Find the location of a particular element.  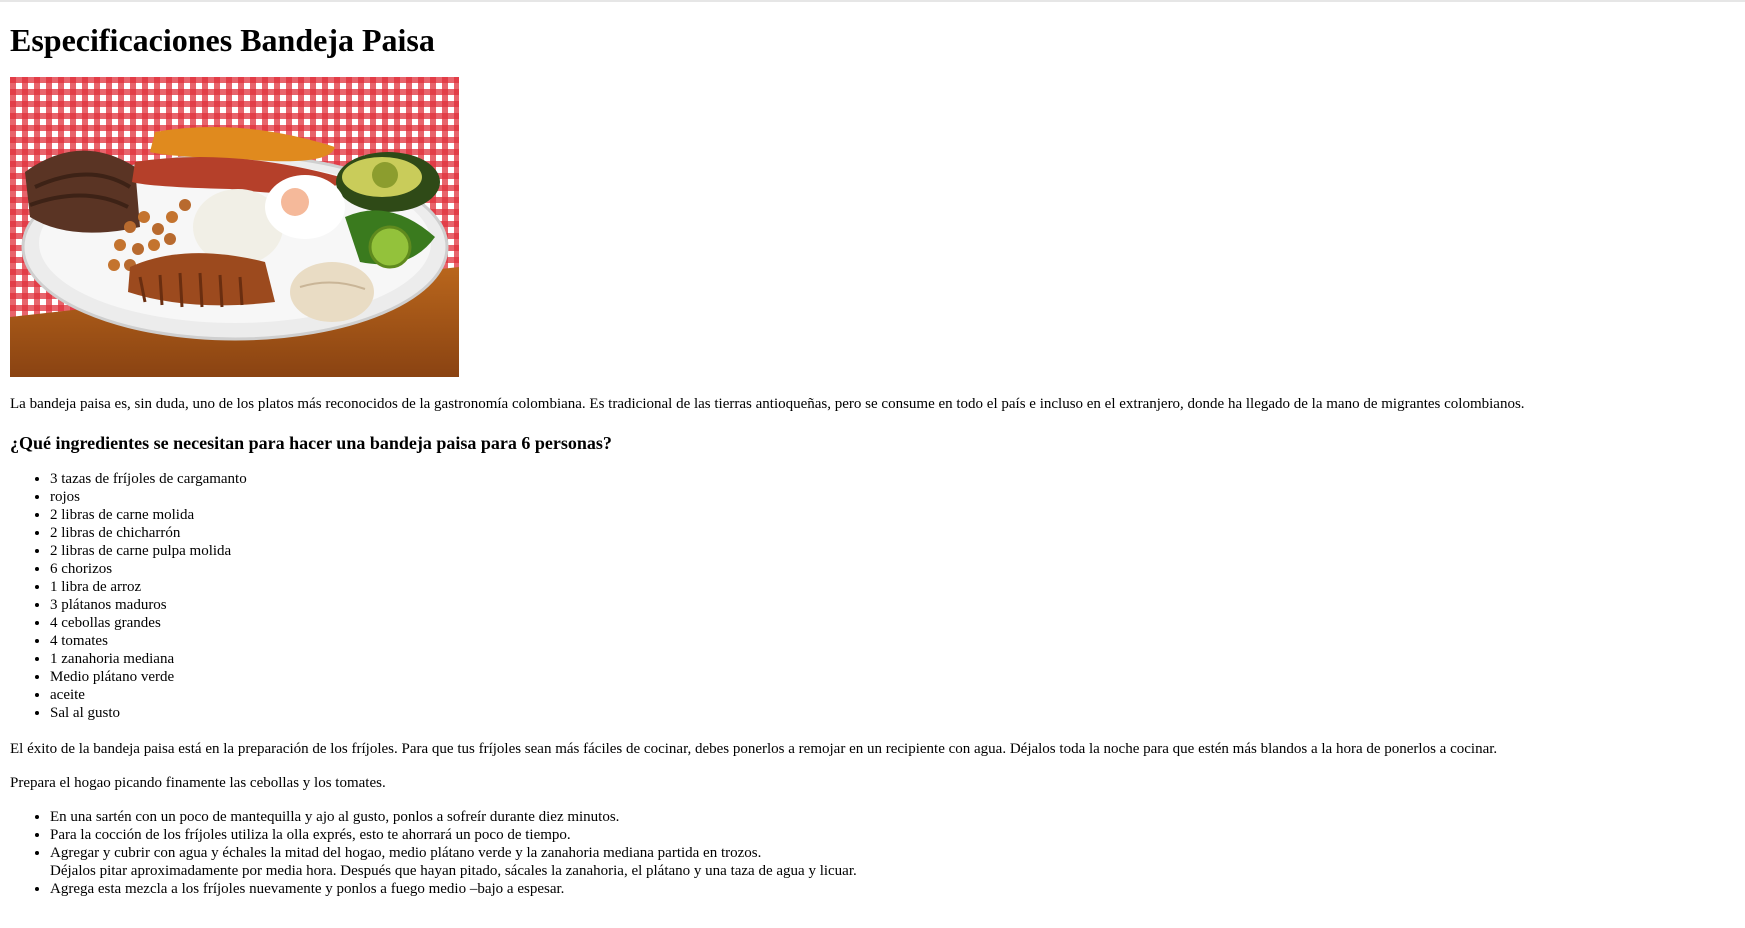

list-item: Sal al gusto is located at coordinates (892, 713).